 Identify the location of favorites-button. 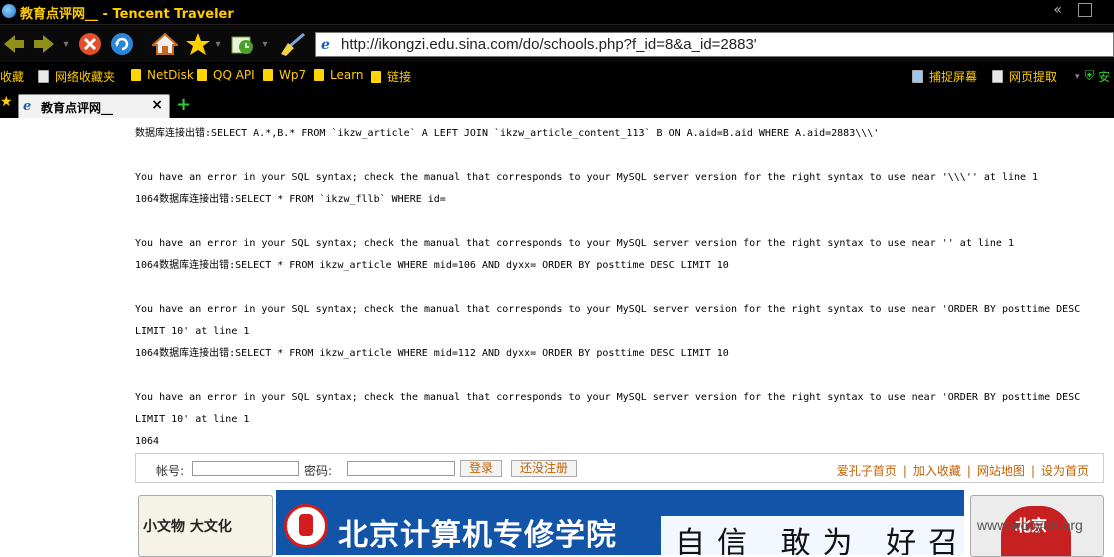
(198, 44).